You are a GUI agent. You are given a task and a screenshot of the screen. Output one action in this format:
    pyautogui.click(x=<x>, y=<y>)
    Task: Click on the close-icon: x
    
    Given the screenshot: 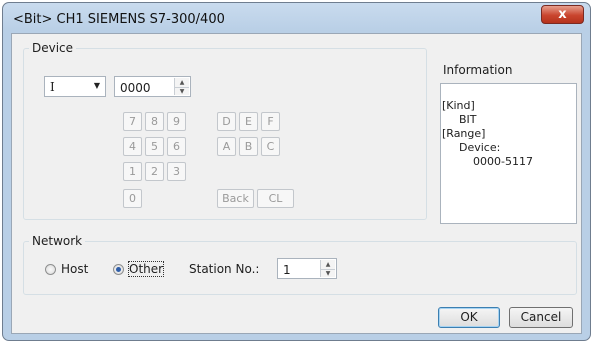 What is the action you would take?
    pyautogui.click(x=562, y=14)
    